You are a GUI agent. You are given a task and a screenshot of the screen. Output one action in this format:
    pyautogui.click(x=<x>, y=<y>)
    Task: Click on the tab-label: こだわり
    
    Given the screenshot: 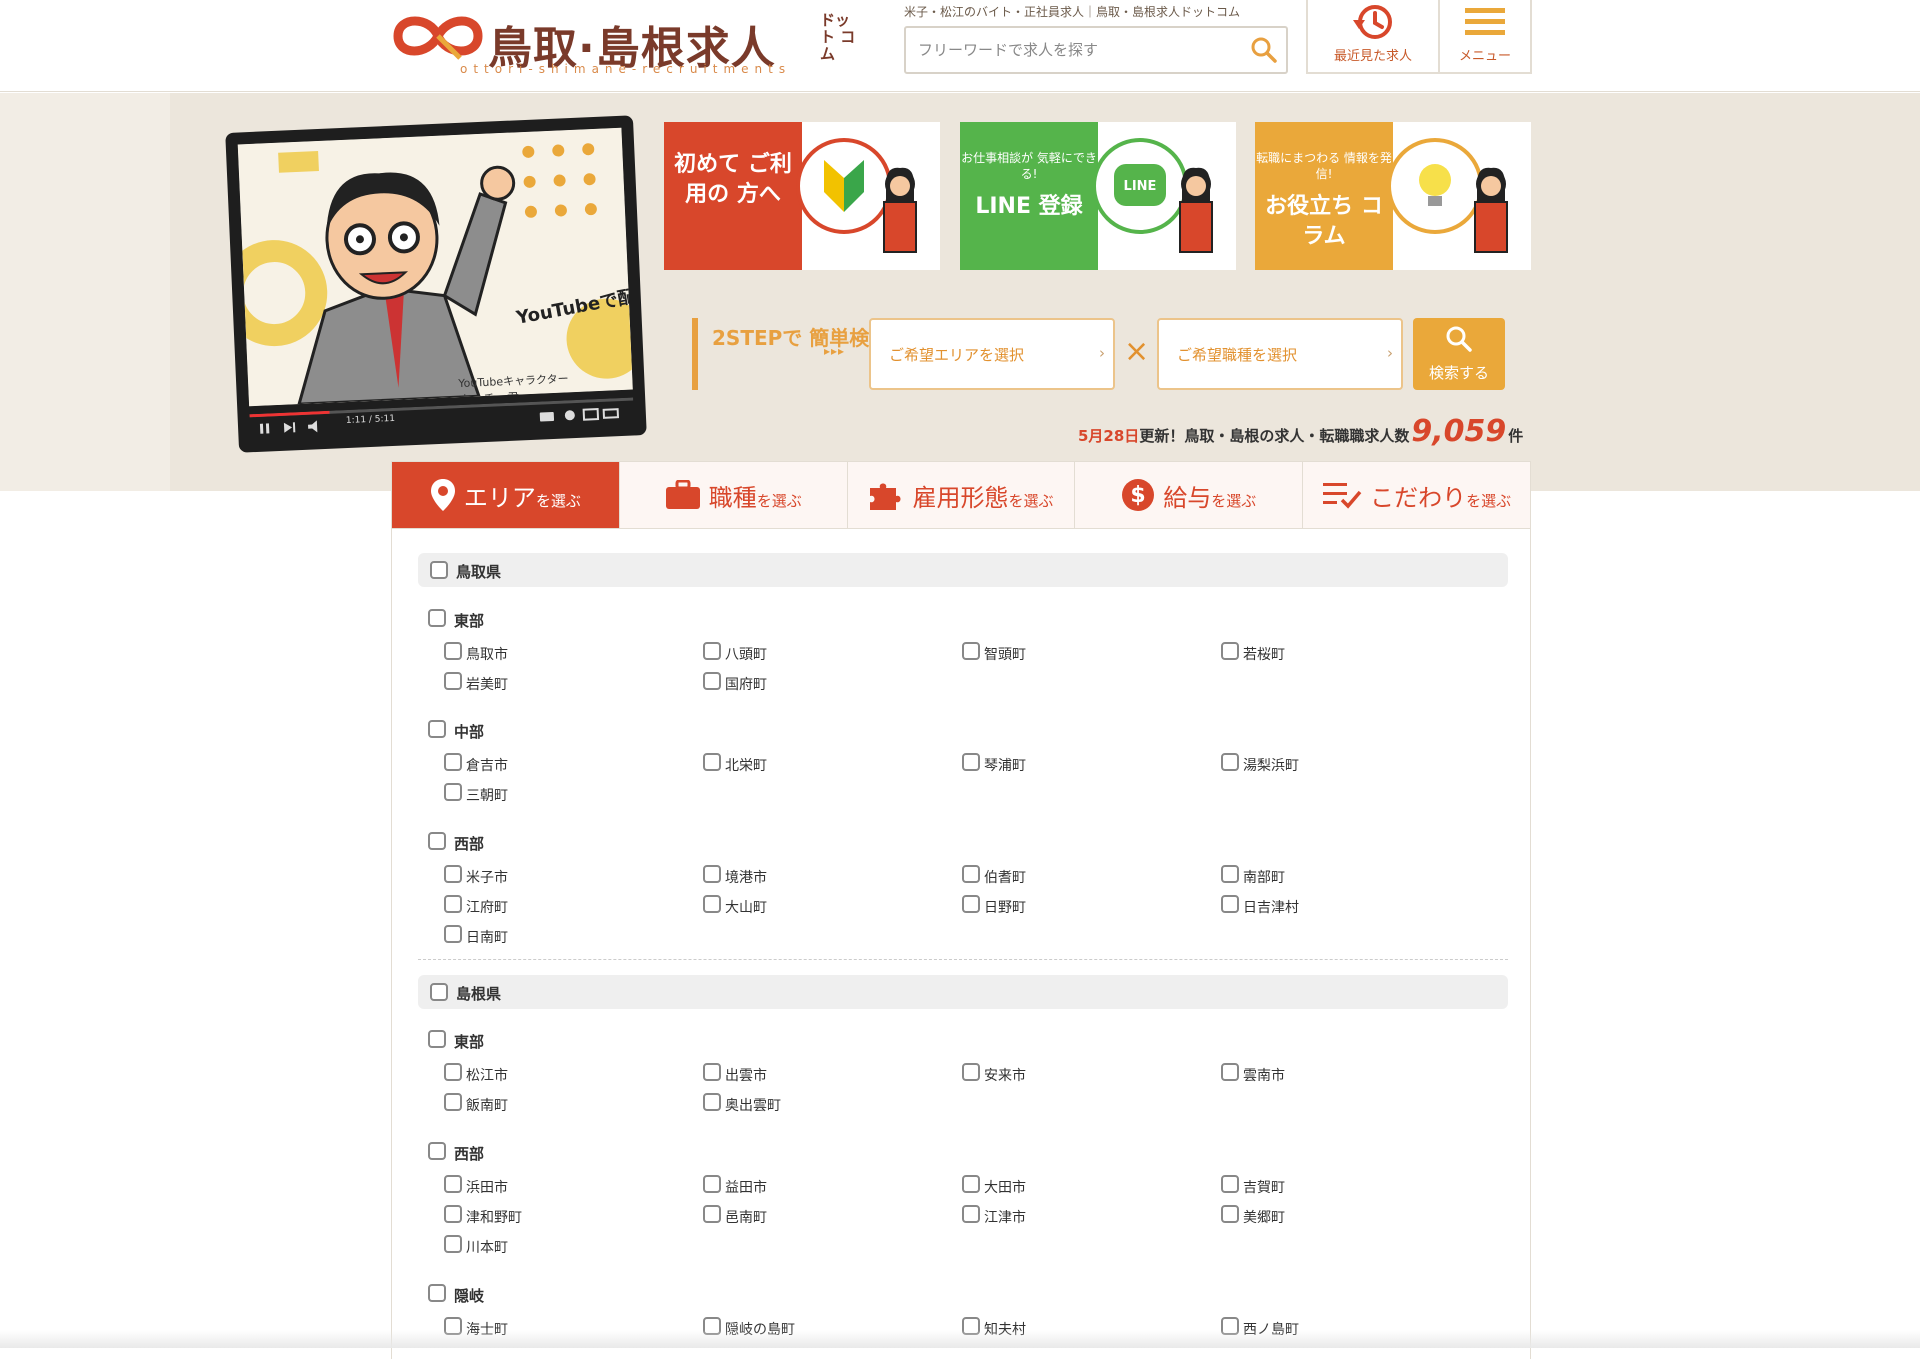 What is the action you would take?
    pyautogui.click(x=1418, y=497)
    